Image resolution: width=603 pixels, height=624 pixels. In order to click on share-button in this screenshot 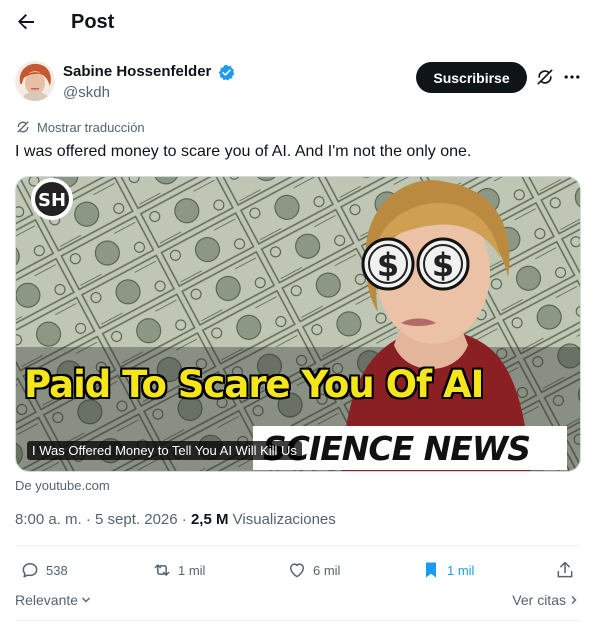, I will do `click(568, 570)`.